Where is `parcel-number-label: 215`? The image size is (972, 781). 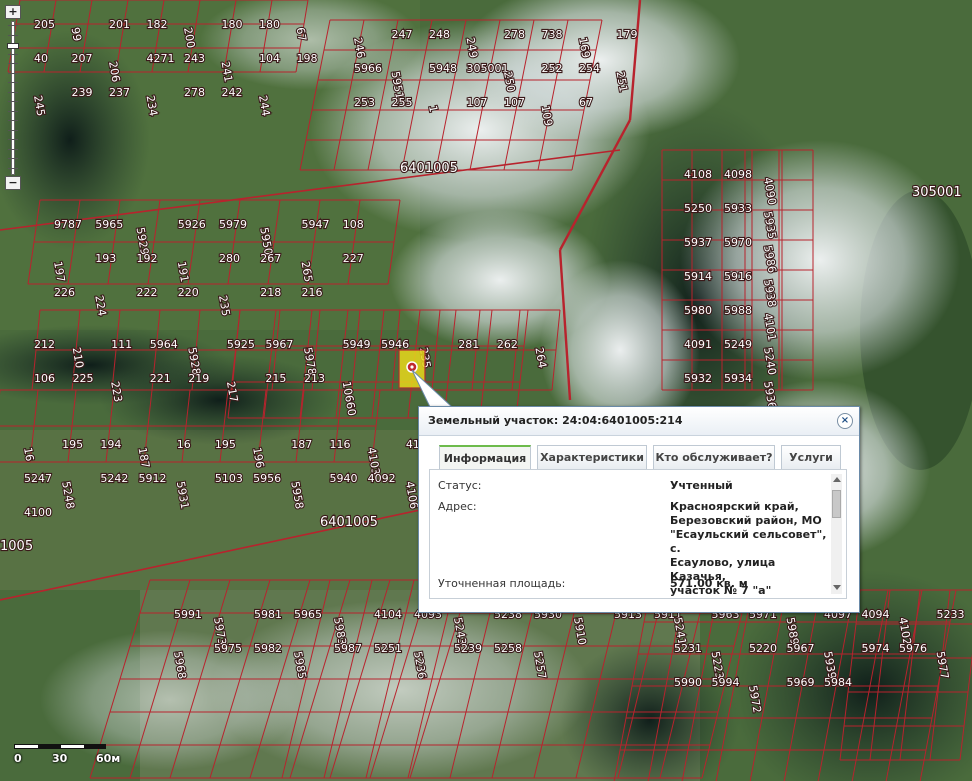
parcel-number-label: 215 is located at coordinates (275, 378).